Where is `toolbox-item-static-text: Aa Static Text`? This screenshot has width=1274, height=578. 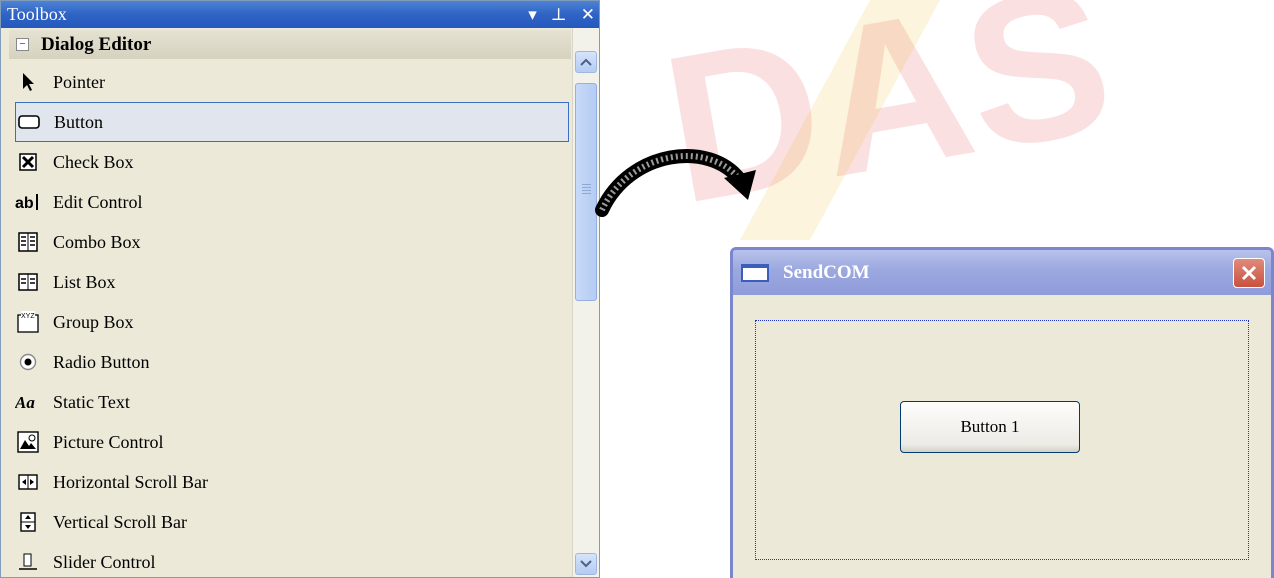 toolbox-item-static-text: Aa Static Text is located at coordinates (295, 402).